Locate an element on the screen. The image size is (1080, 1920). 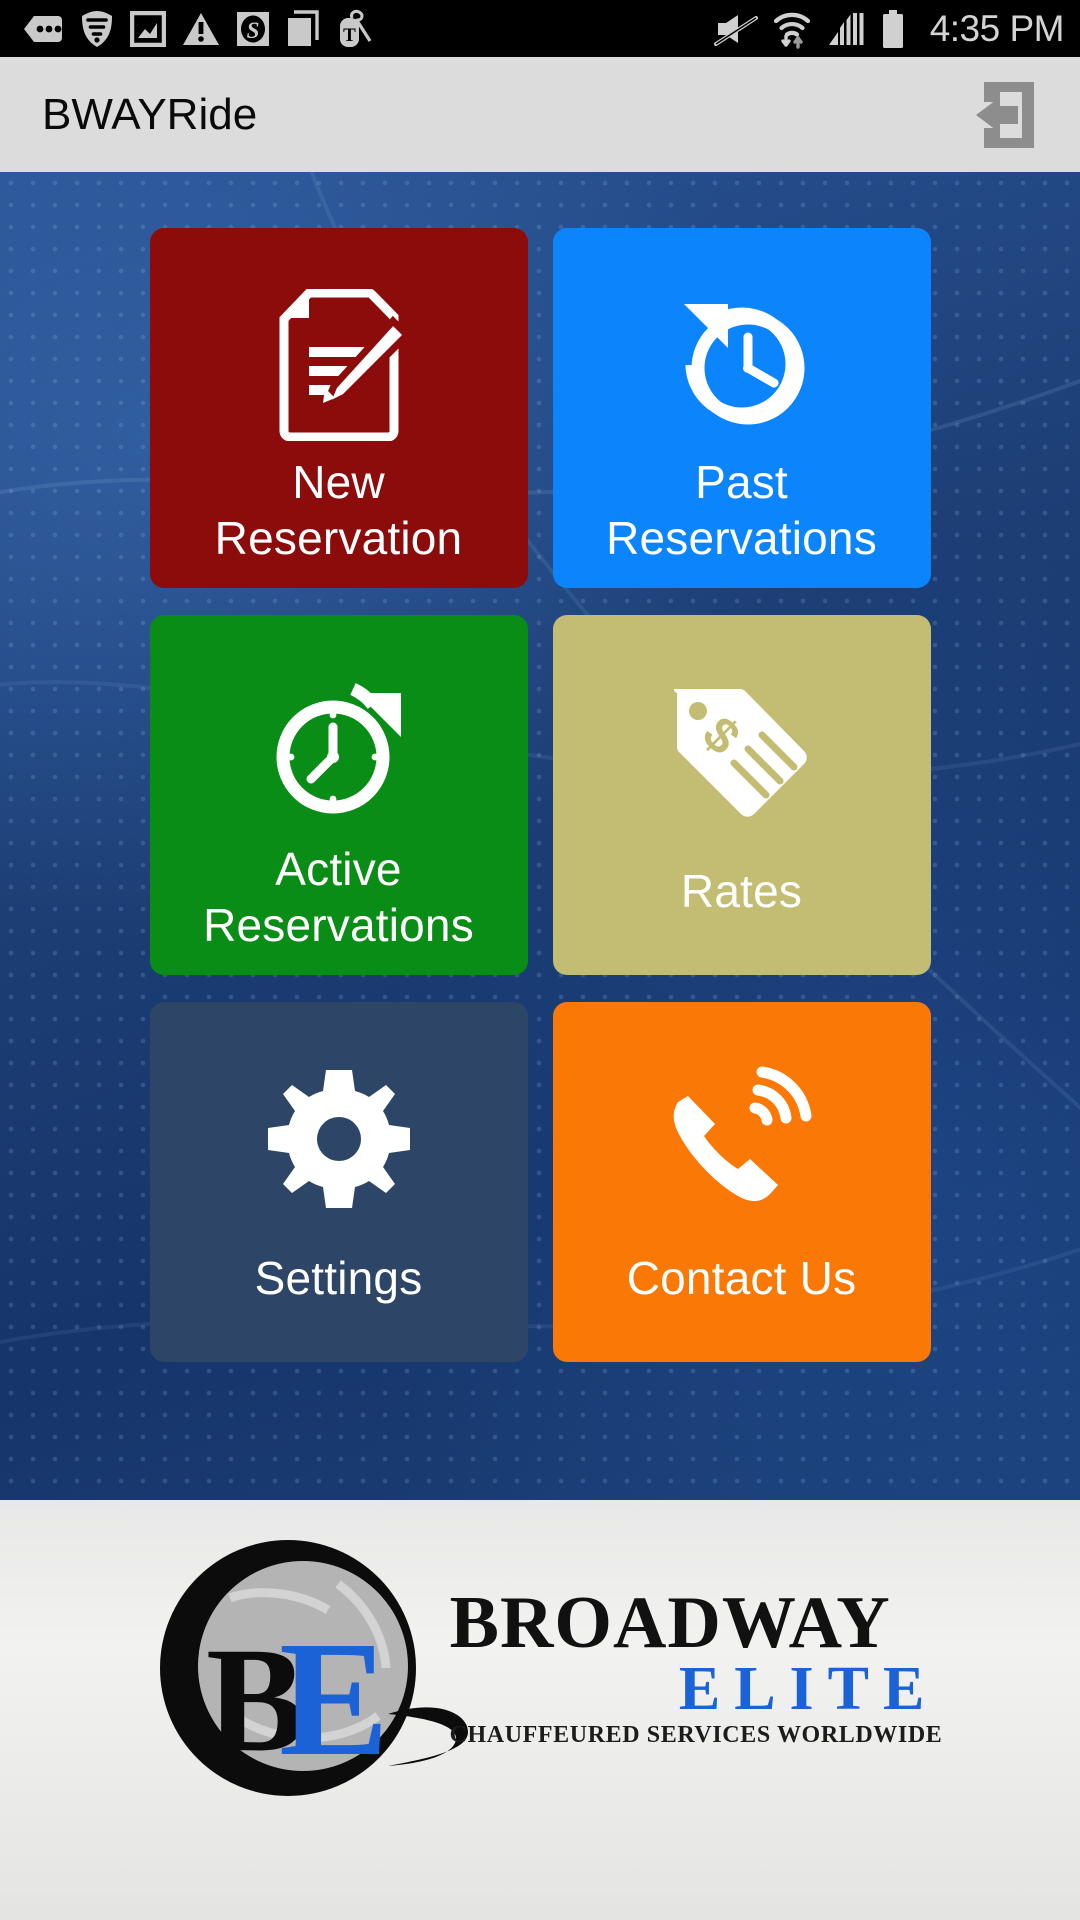
photo-icon is located at coordinates (148, 28).